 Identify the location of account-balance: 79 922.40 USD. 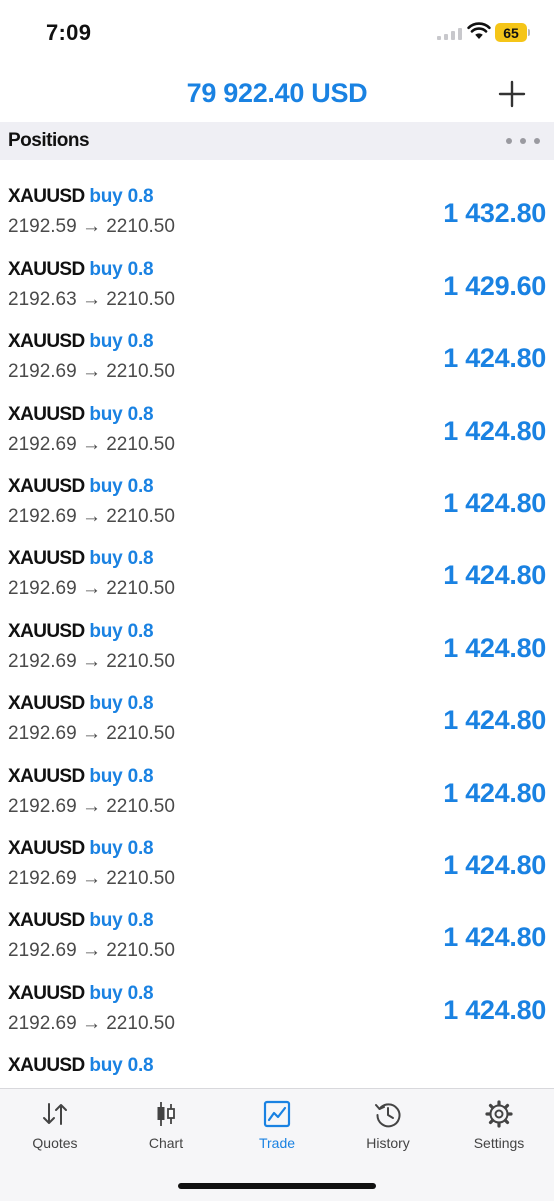
(277, 93).